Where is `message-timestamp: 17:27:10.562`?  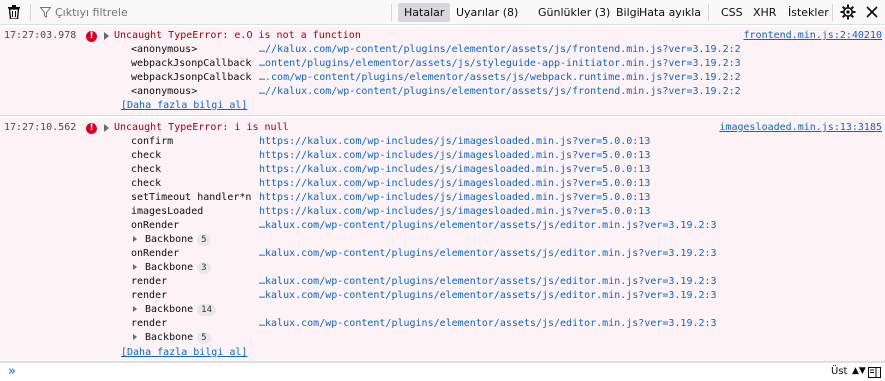
message-timestamp: 17:27:10.562 is located at coordinates (40, 127).